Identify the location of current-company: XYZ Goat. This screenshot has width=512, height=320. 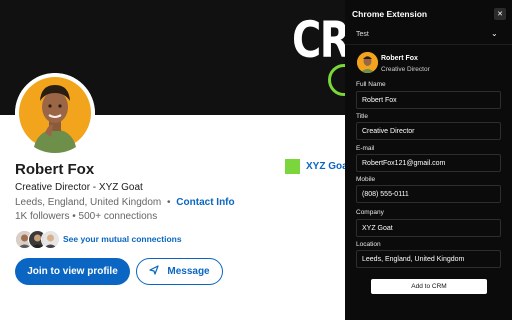
(318, 166).